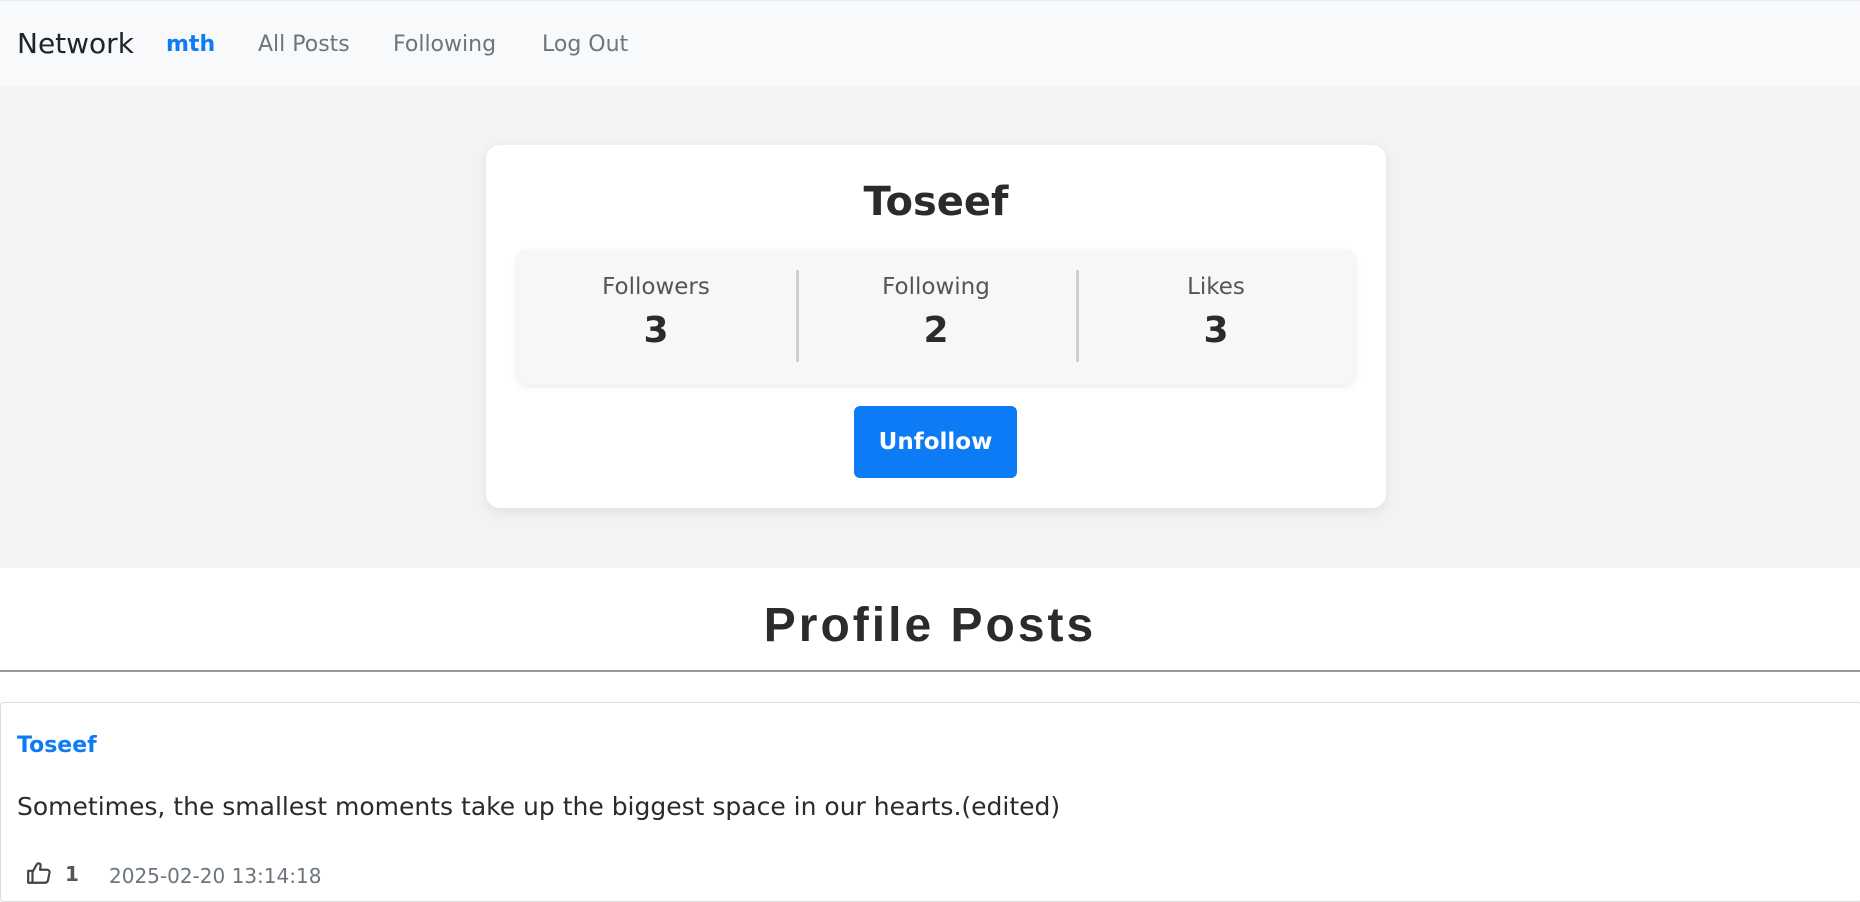 This screenshot has width=1860, height=902. I want to click on stat-following-value: 2, so click(936, 330).